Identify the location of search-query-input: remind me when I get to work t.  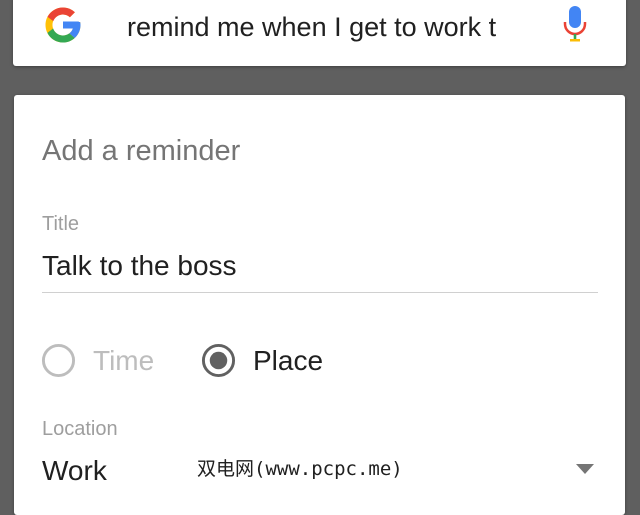
(330, 27).